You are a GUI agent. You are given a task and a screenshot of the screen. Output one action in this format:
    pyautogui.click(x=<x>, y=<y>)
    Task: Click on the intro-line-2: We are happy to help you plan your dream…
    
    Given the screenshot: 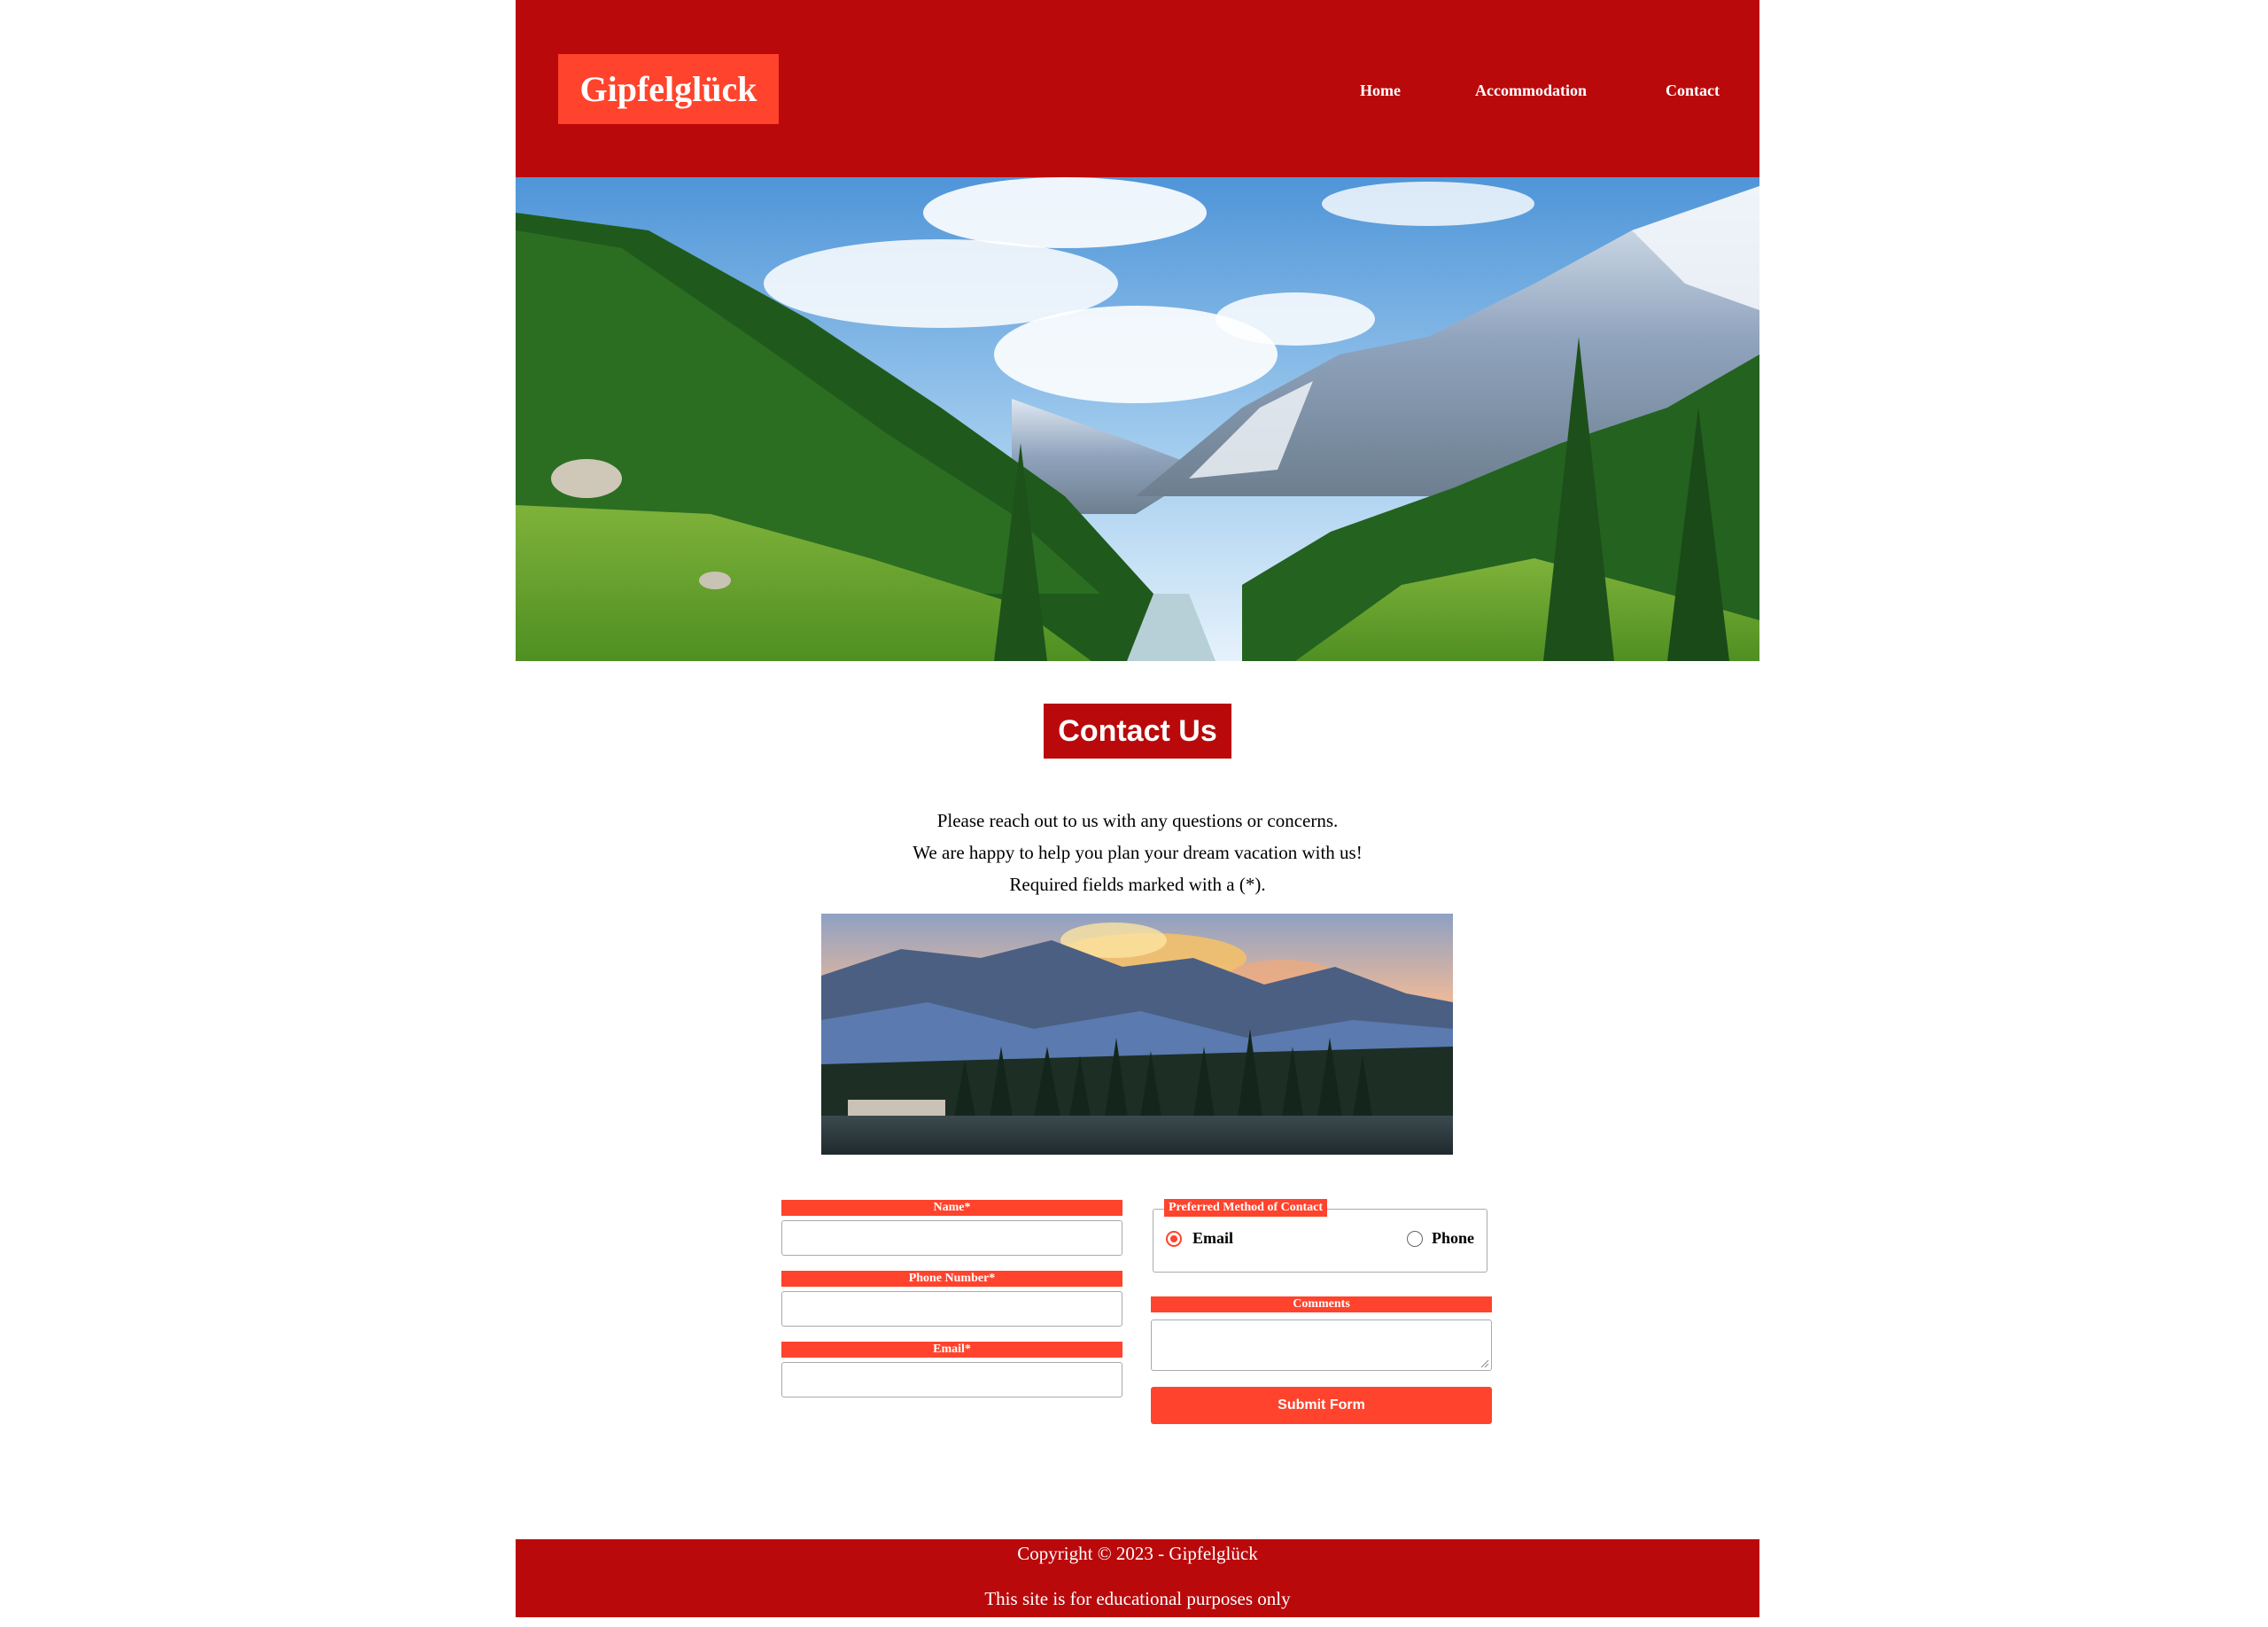 What is the action you would take?
    pyautogui.click(x=1138, y=852)
    